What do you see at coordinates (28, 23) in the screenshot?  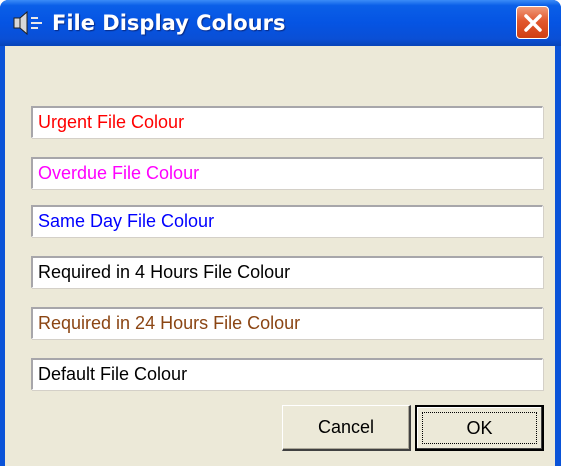 I see `speaker-icon` at bounding box center [28, 23].